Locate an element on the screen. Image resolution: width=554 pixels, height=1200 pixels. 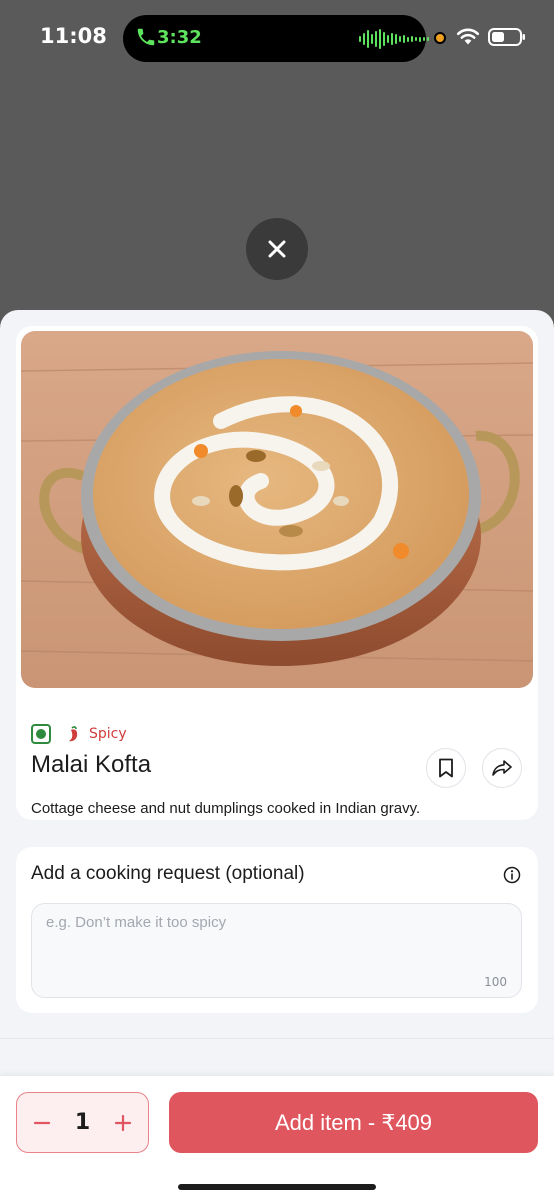
increase-button is located at coordinates (123, 1123).